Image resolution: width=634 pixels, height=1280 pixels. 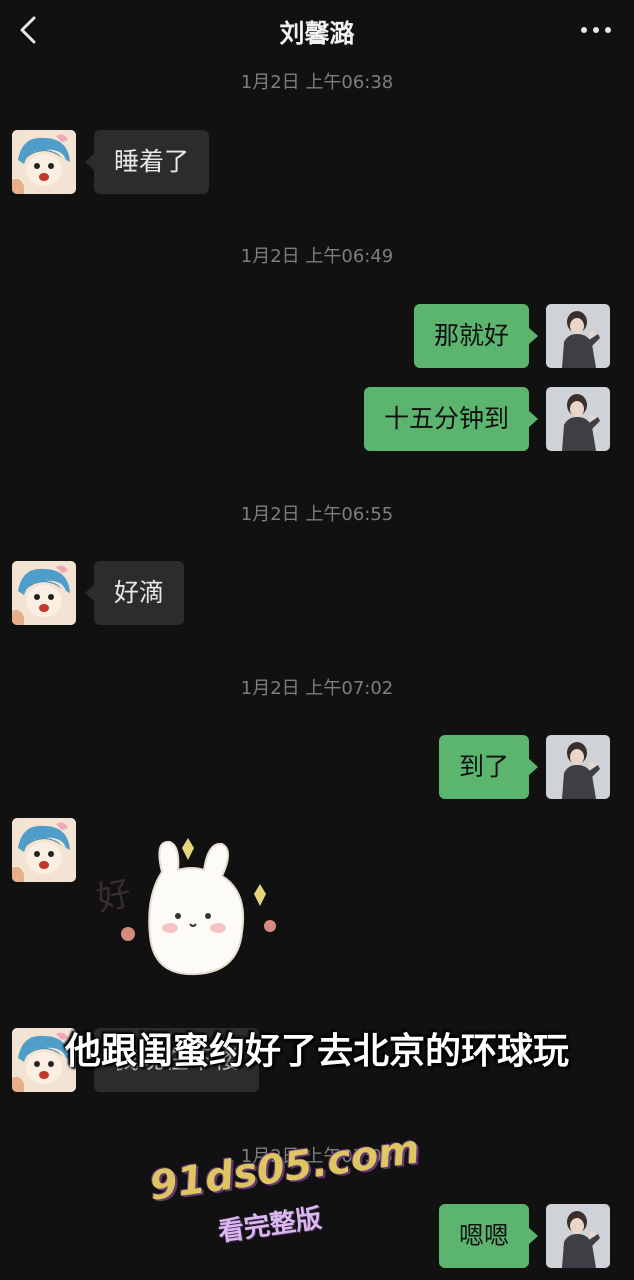 What do you see at coordinates (114, 896) in the screenshot?
I see `sticker-label: 好` at bounding box center [114, 896].